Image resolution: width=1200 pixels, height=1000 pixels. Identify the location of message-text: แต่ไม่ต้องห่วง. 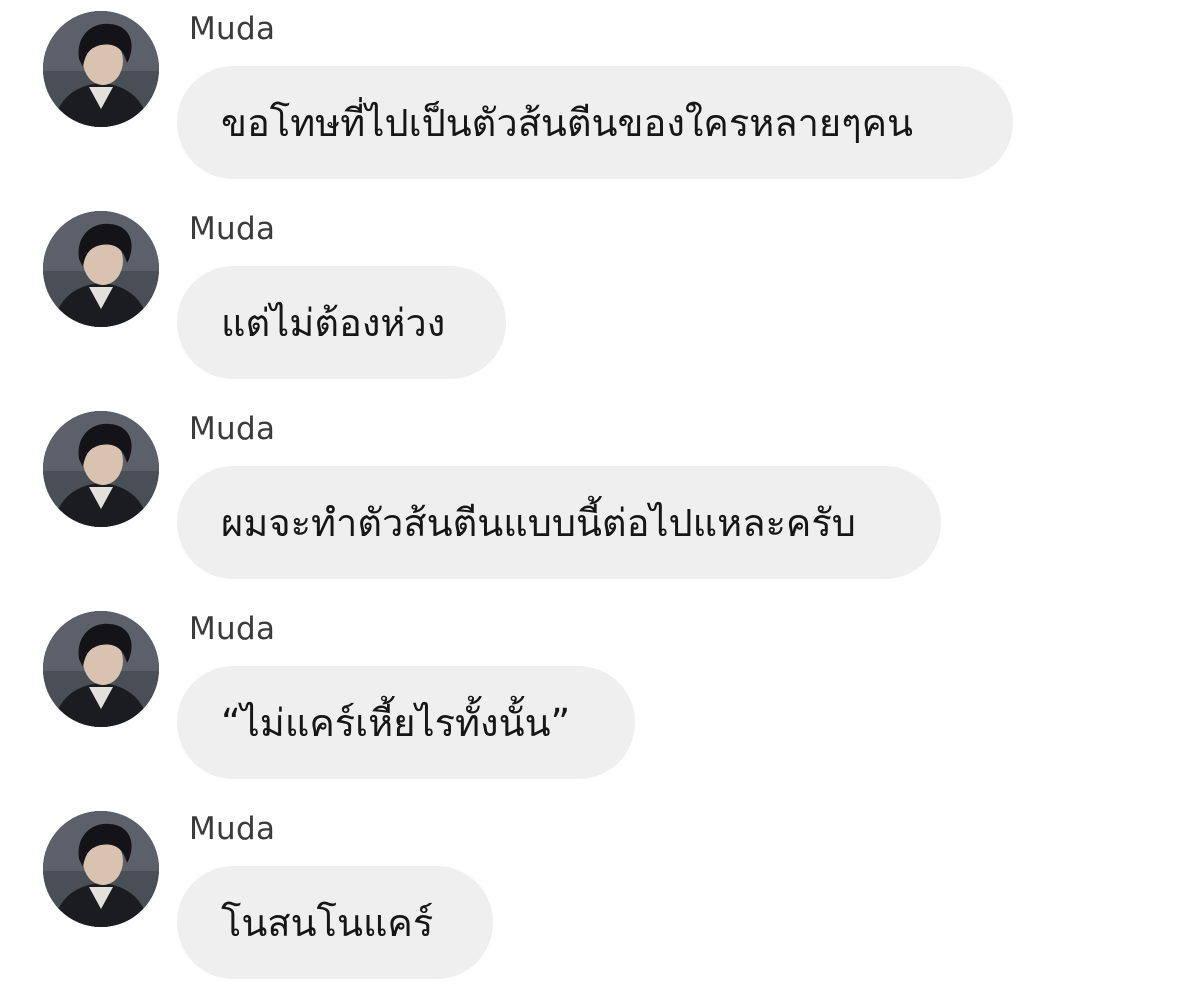
(333, 322).